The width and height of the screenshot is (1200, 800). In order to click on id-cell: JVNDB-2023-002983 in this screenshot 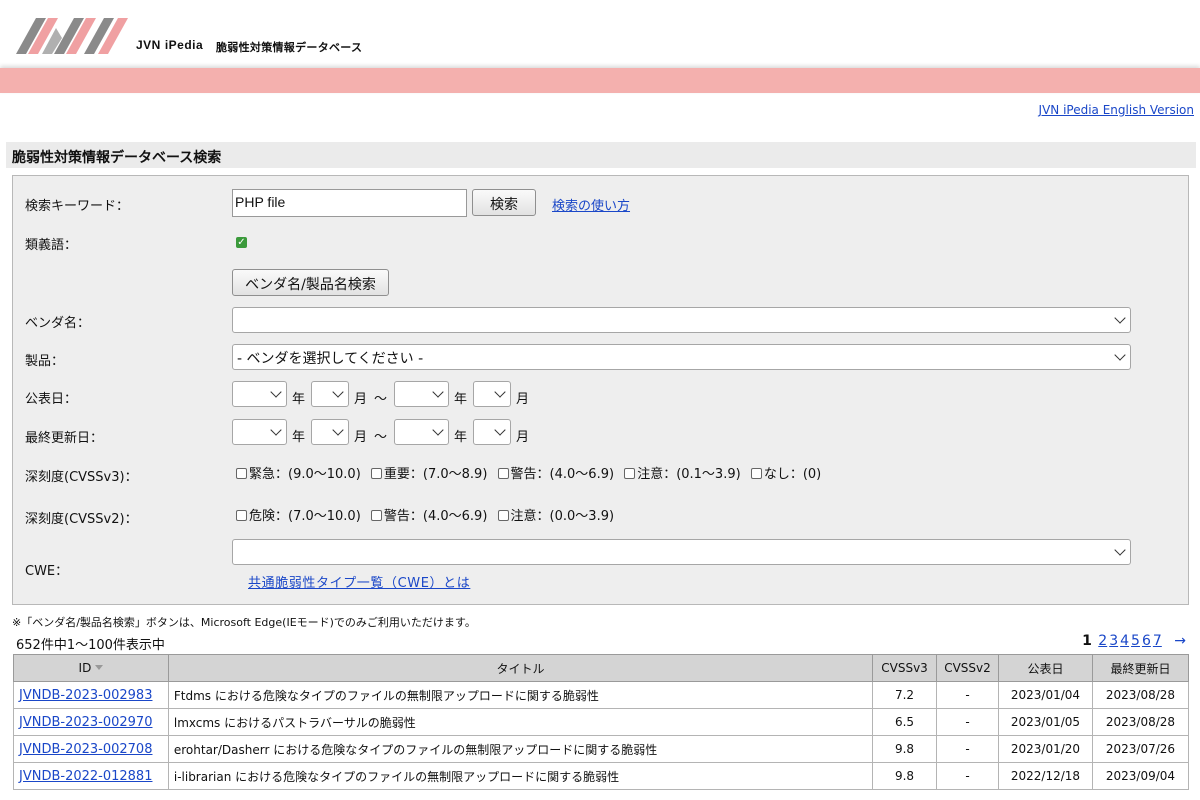, I will do `click(91, 695)`.